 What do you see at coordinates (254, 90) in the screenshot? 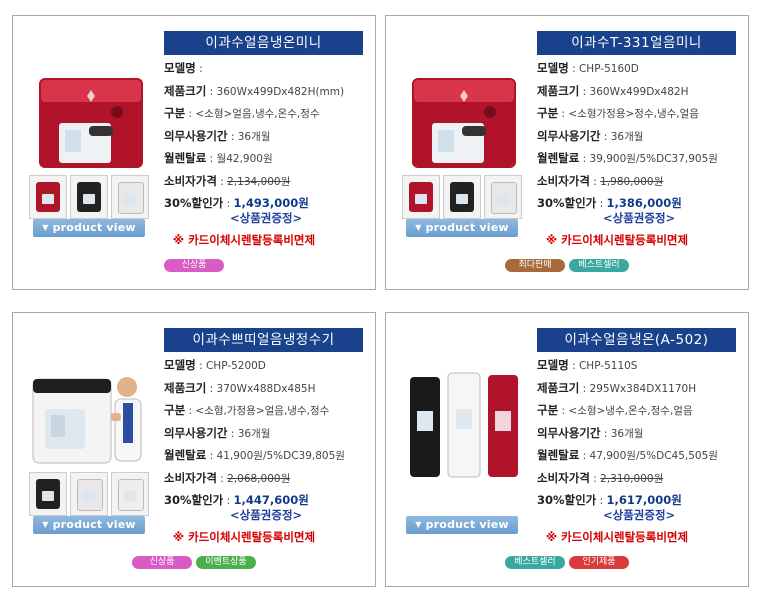
I see `spec-size: 제품크기 : 360Wx499Dx482H(mm)` at bounding box center [254, 90].